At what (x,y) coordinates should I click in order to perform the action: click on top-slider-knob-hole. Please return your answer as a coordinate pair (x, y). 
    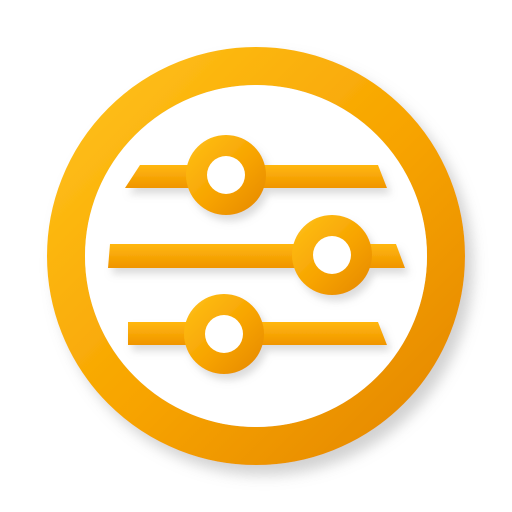
    Looking at the image, I should click on (226, 175).